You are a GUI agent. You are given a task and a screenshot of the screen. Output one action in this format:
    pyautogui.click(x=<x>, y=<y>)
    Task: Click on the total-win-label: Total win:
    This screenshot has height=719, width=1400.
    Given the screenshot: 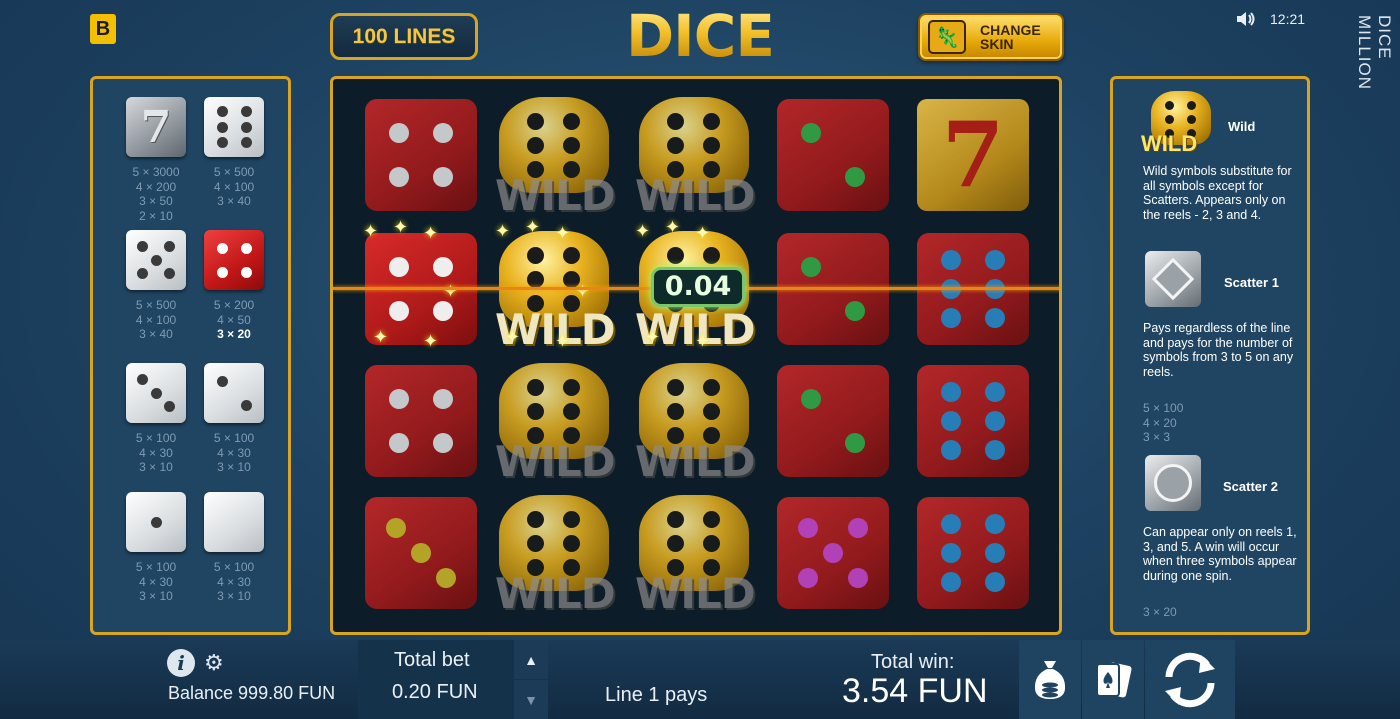 What is the action you would take?
    pyautogui.click(x=913, y=662)
    